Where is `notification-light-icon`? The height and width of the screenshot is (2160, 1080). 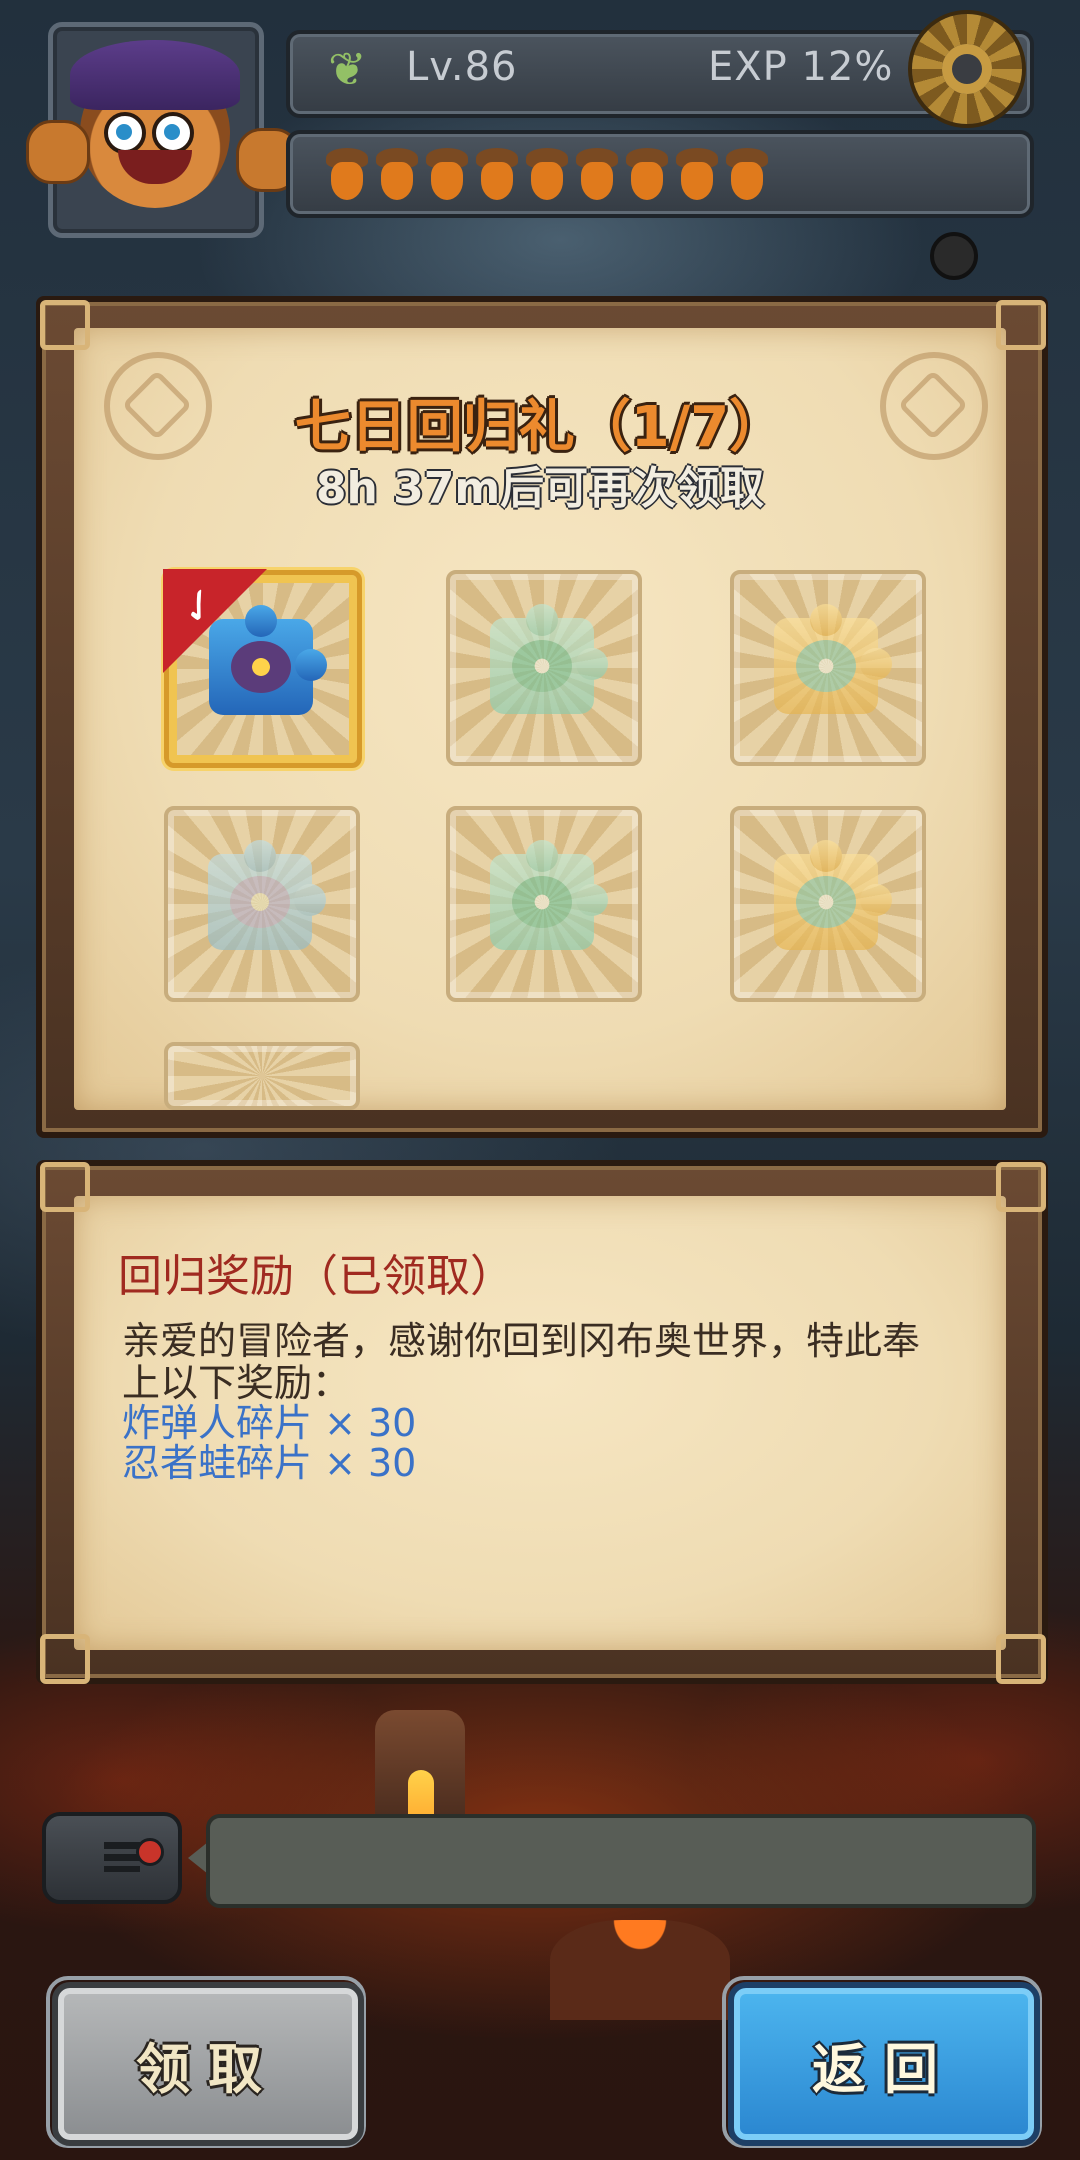
notification-light-icon is located at coordinates (150, 1852).